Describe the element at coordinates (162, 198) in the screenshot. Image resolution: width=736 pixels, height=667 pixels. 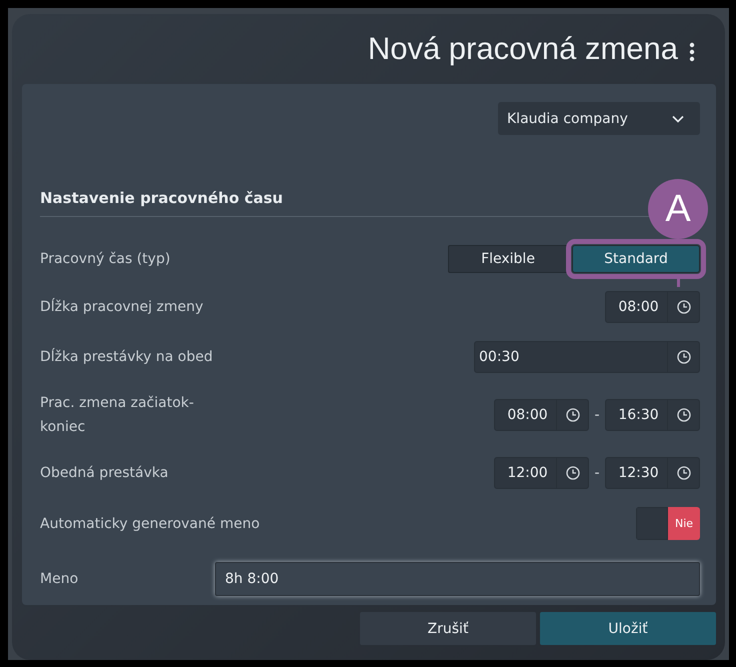
I see `section-title: Nastavenie pracovného času` at that location.